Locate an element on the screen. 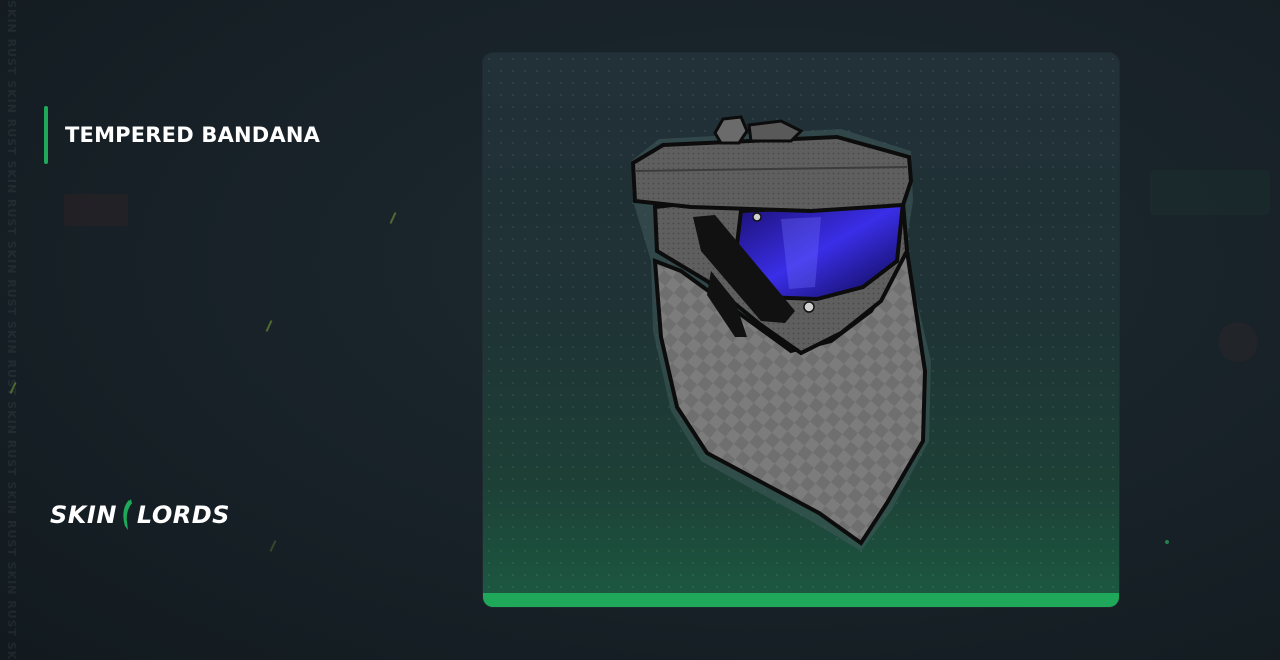 The height and width of the screenshot is (660, 1280). skinlords-logo: SKIN LORDS is located at coordinates (140, 515).